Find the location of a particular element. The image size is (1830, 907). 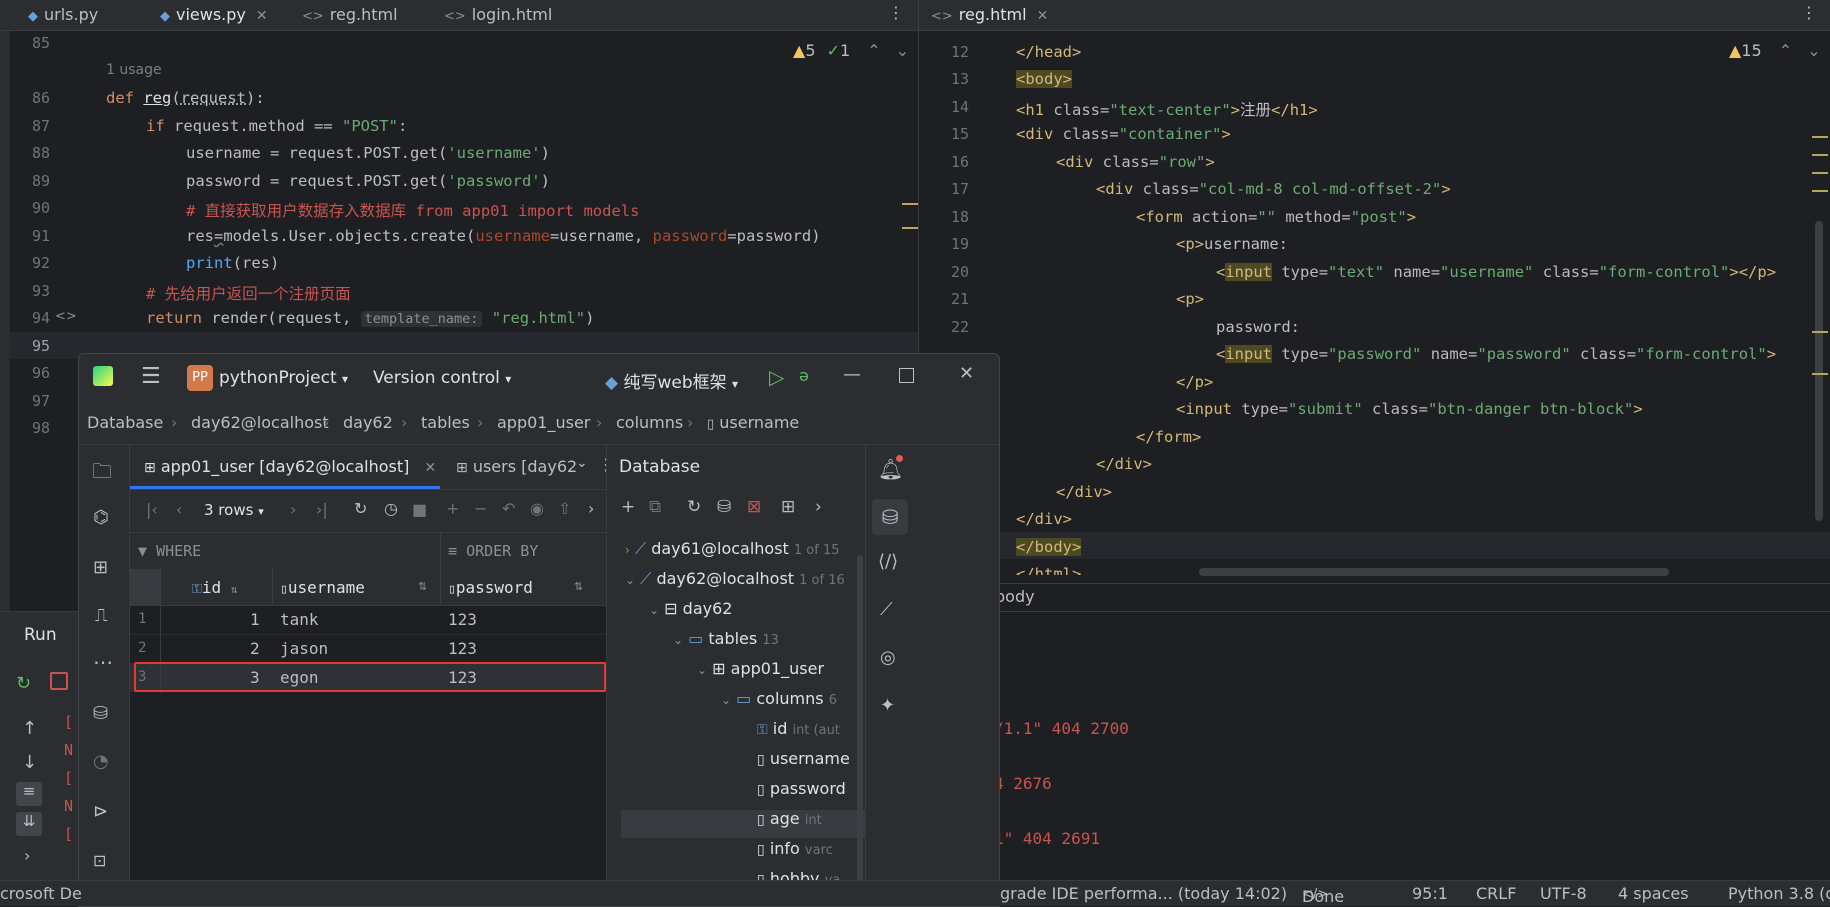

code-line-89: password = request.POST.get('password') is located at coordinates (368, 181).